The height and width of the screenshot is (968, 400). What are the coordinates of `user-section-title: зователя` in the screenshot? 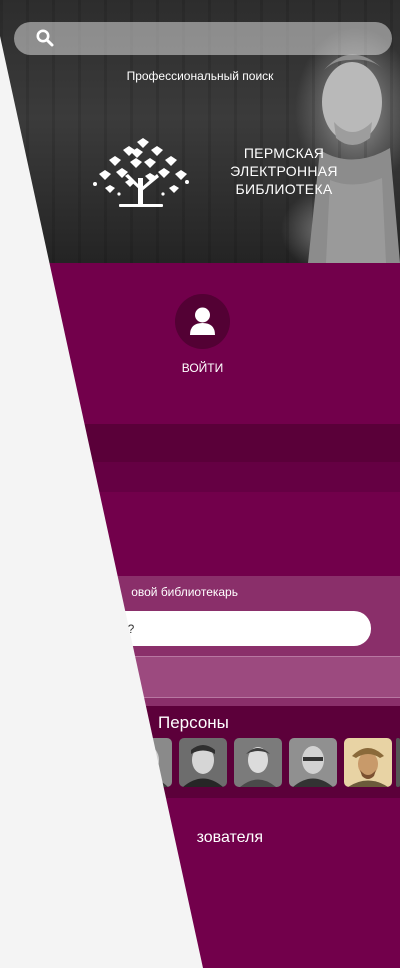 It's located at (229, 837).